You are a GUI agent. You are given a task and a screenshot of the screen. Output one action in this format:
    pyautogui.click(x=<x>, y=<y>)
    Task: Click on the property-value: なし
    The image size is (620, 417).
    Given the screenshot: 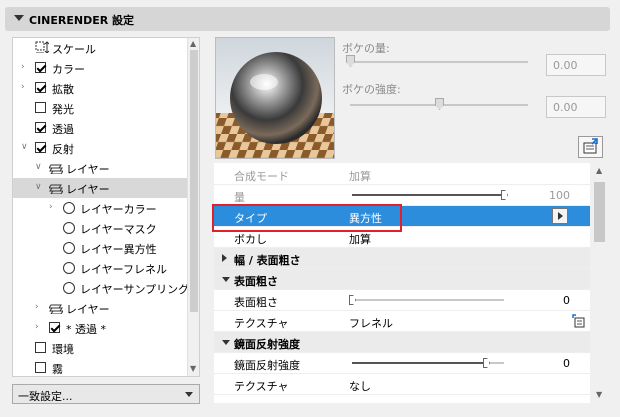 What is the action you would take?
    pyautogui.click(x=360, y=386)
    